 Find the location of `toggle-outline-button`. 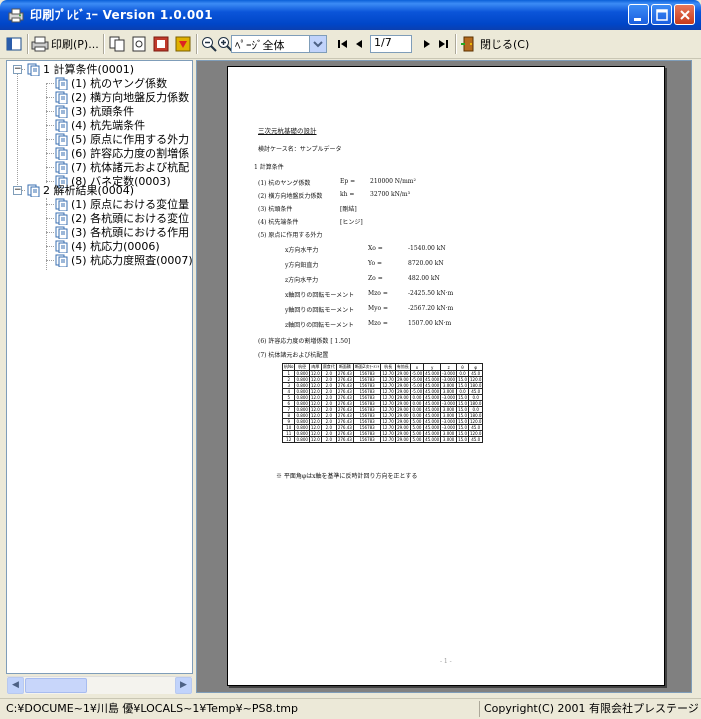

toggle-outline-button is located at coordinates (14, 44).